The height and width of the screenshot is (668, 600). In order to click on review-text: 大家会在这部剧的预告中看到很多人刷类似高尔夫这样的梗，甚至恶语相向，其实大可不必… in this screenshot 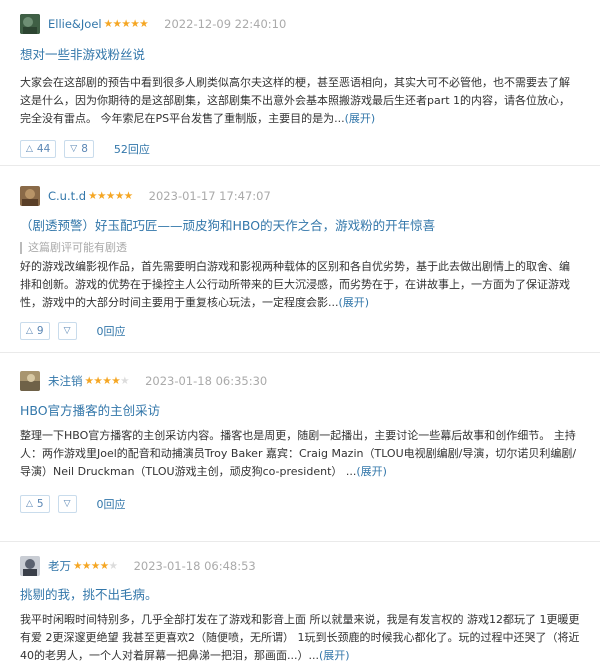, I will do `click(295, 100)`.